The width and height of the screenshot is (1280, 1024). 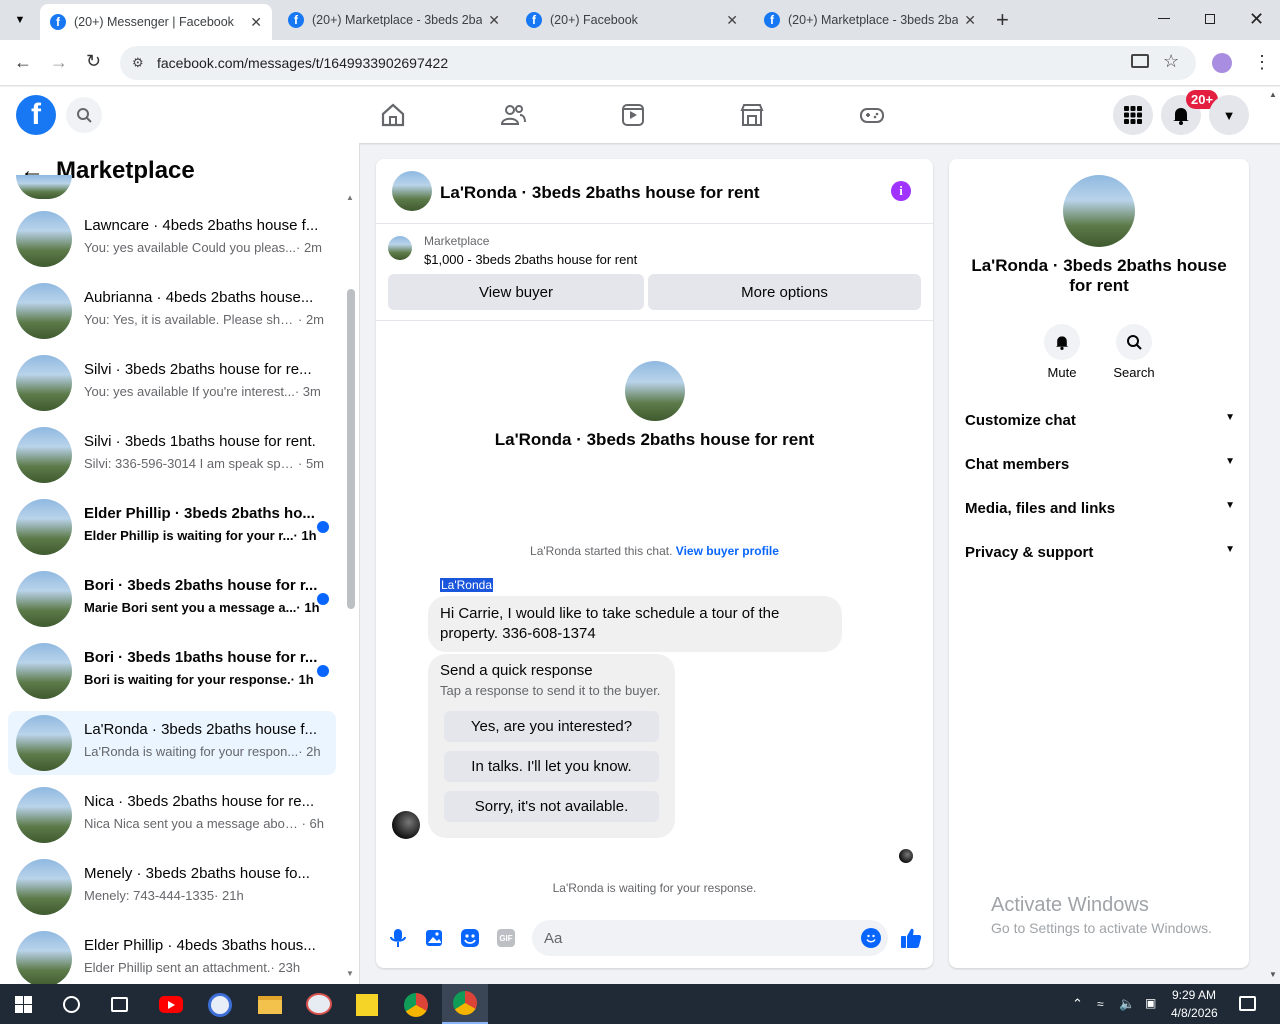 What do you see at coordinates (871, 938) in the screenshot?
I see `emoji-button` at bounding box center [871, 938].